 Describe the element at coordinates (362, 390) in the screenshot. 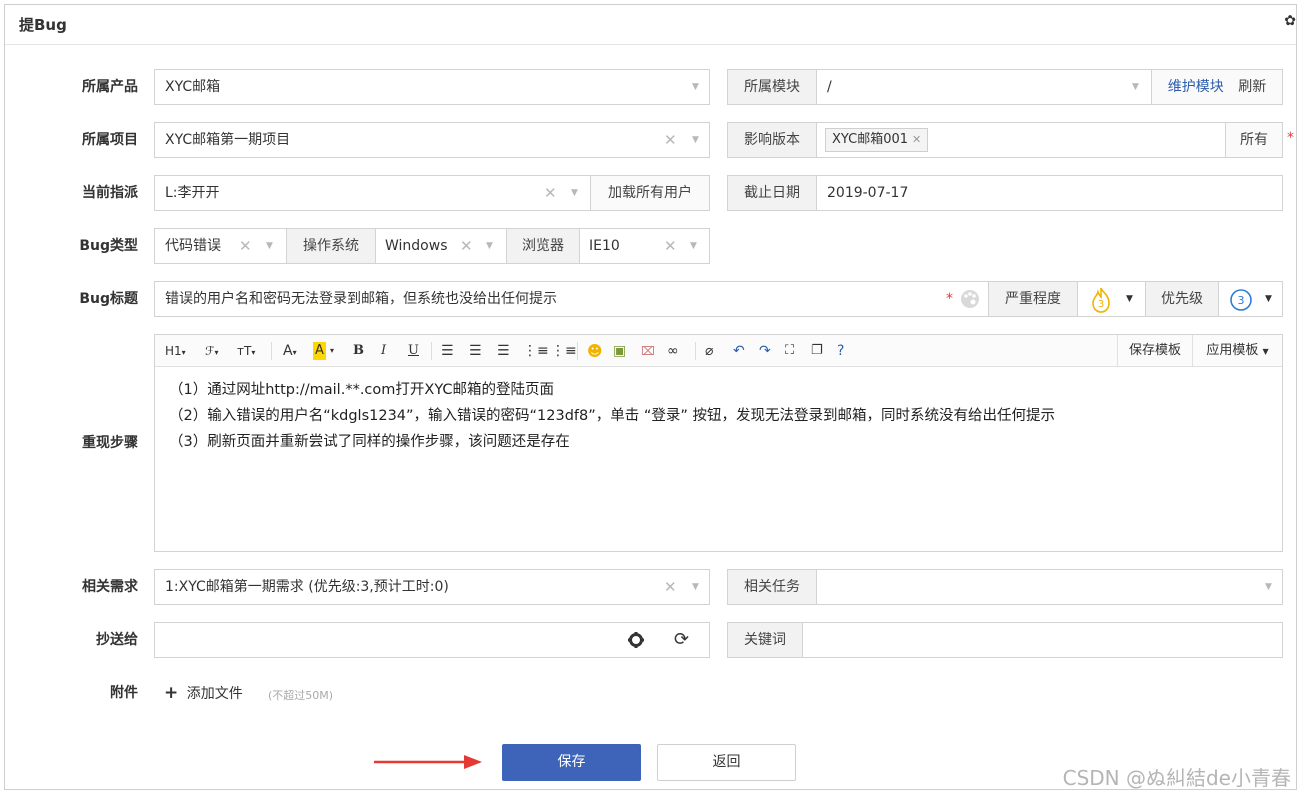

I see `steps-line: （1）通过网址http://mail.**.com打开XYC邮箱的登陆页面` at that location.